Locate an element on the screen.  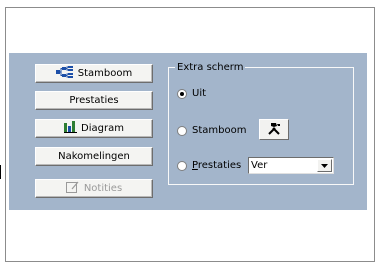
radio-uit: Uit is located at coordinates (191, 93).